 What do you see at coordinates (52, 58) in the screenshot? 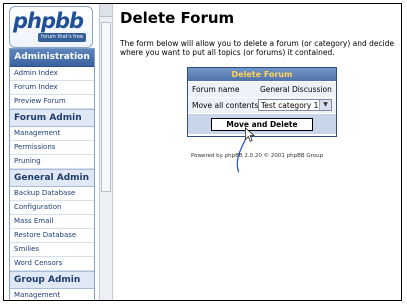
I see `nav-header: Administration` at bounding box center [52, 58].